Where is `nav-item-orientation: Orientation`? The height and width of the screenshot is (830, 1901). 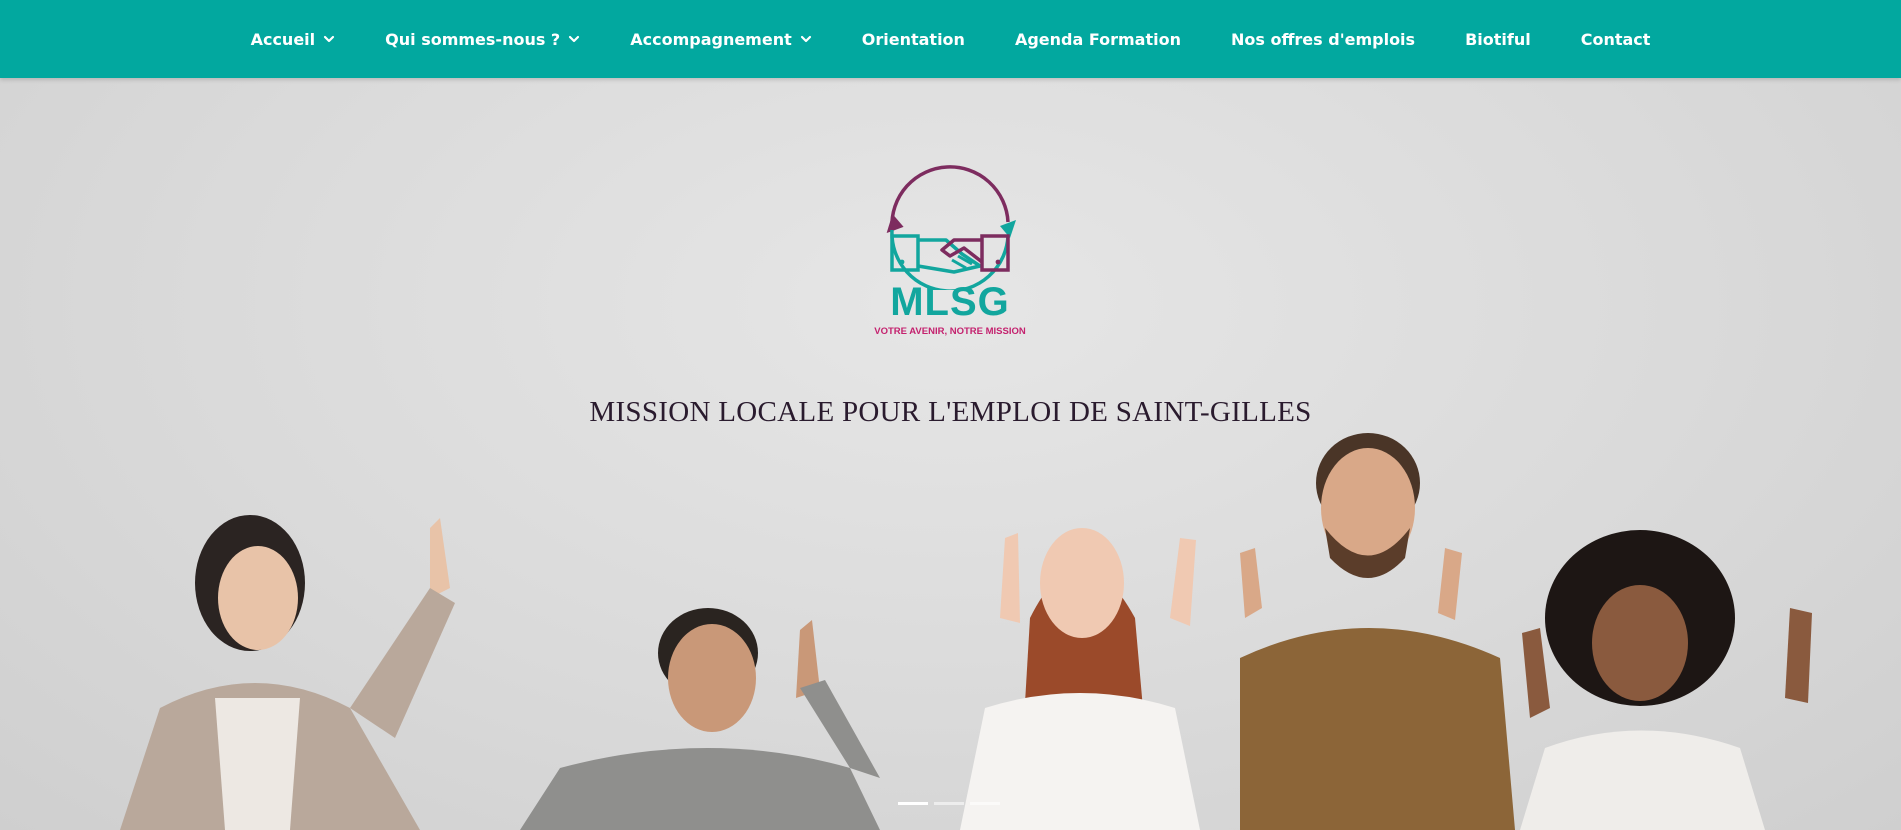
nav-item-orientation: Orientation is located at coordinates (913, 39).